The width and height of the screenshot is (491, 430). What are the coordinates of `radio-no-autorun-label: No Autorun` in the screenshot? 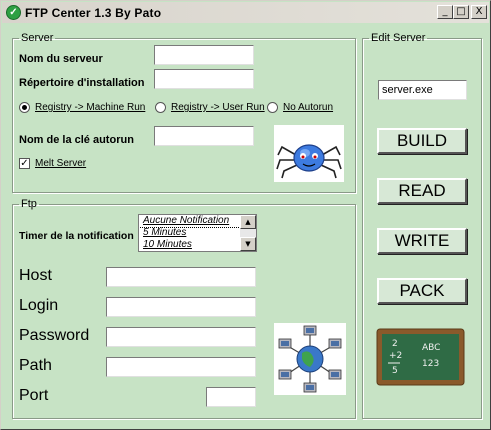 It's located at (308, 107).